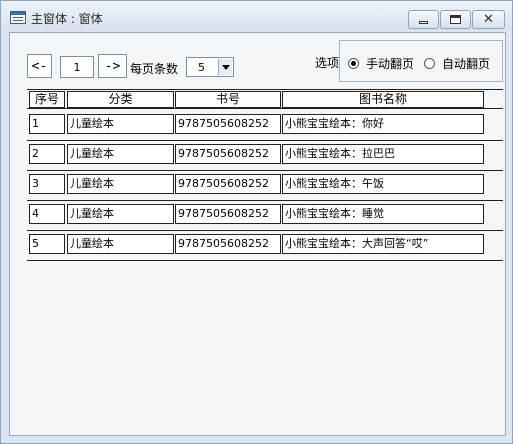 This screenshot has height=444, width=513. I want to click on prev-page-button: <-, so click(39, 66).